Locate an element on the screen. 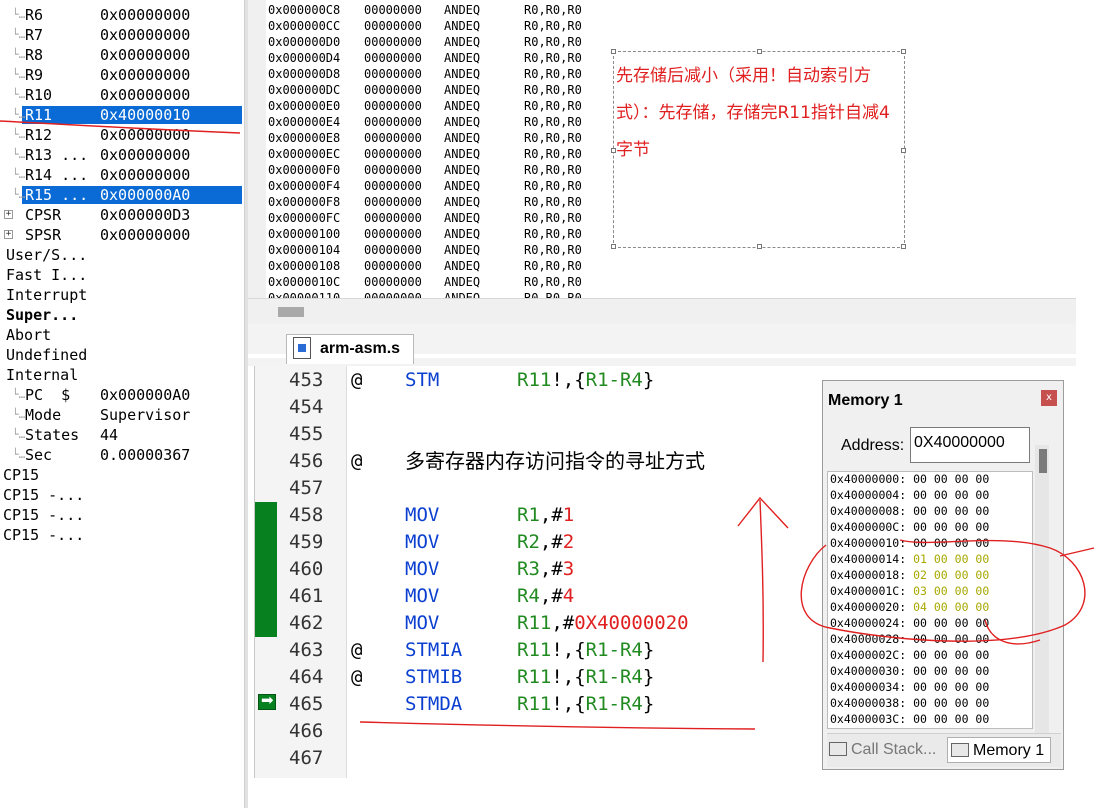 The image size is (1096, 808). memory-row: 0x40000030: 00 00 00 00 is located at coordinates (909, 671).